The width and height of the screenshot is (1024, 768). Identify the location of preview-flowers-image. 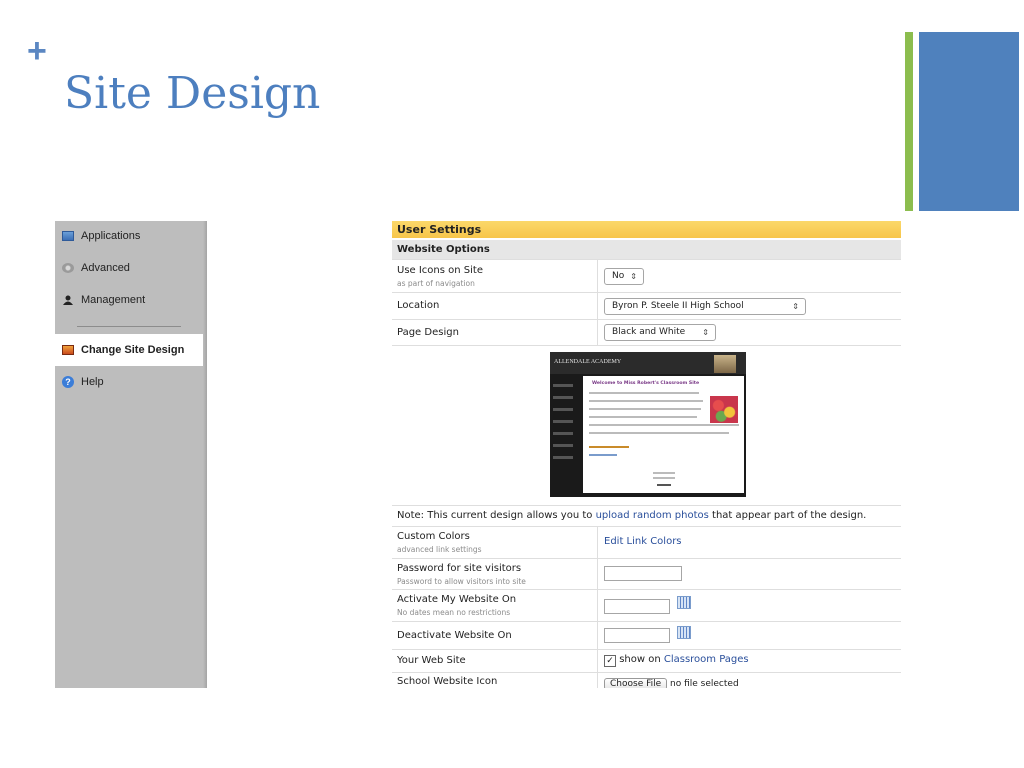
(724, 409).